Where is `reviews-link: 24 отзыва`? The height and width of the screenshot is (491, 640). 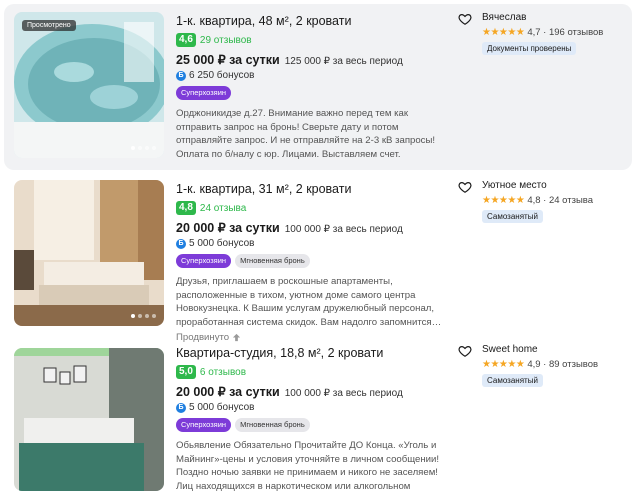
reviews-link: 24 отзыва is located at coordinates (223, 208).